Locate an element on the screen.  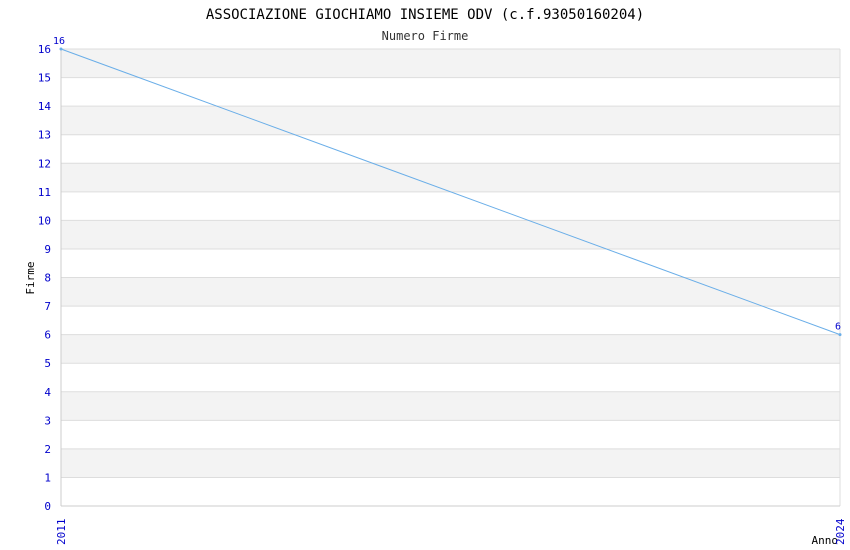
y-axis-title: Firme is located at coordinates (30, 277).